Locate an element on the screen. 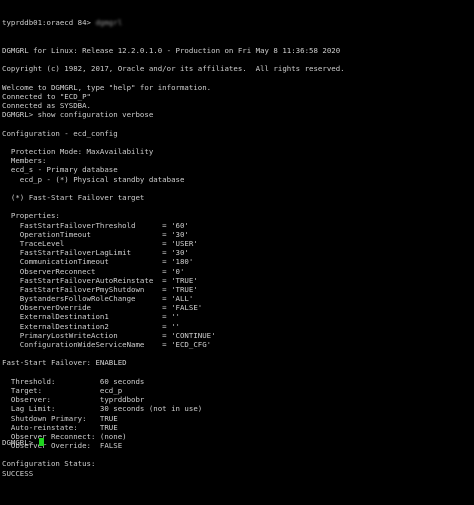 The image size is (474, 505). terminal-output-line: ecd_s - Primary database is located at coordinates (60, 170).